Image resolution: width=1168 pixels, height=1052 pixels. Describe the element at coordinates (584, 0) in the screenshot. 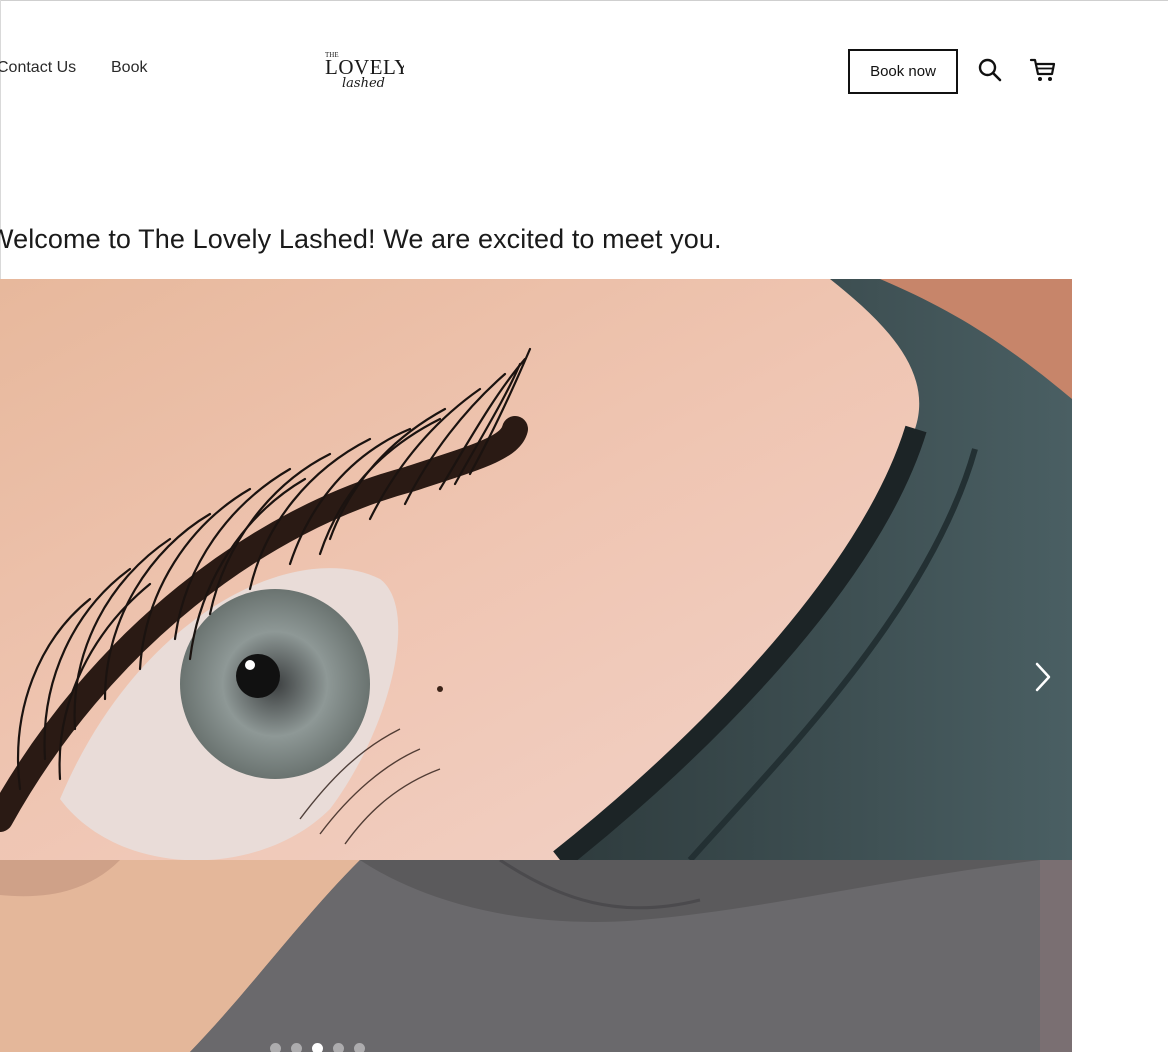

I see `top-divider` at that location.